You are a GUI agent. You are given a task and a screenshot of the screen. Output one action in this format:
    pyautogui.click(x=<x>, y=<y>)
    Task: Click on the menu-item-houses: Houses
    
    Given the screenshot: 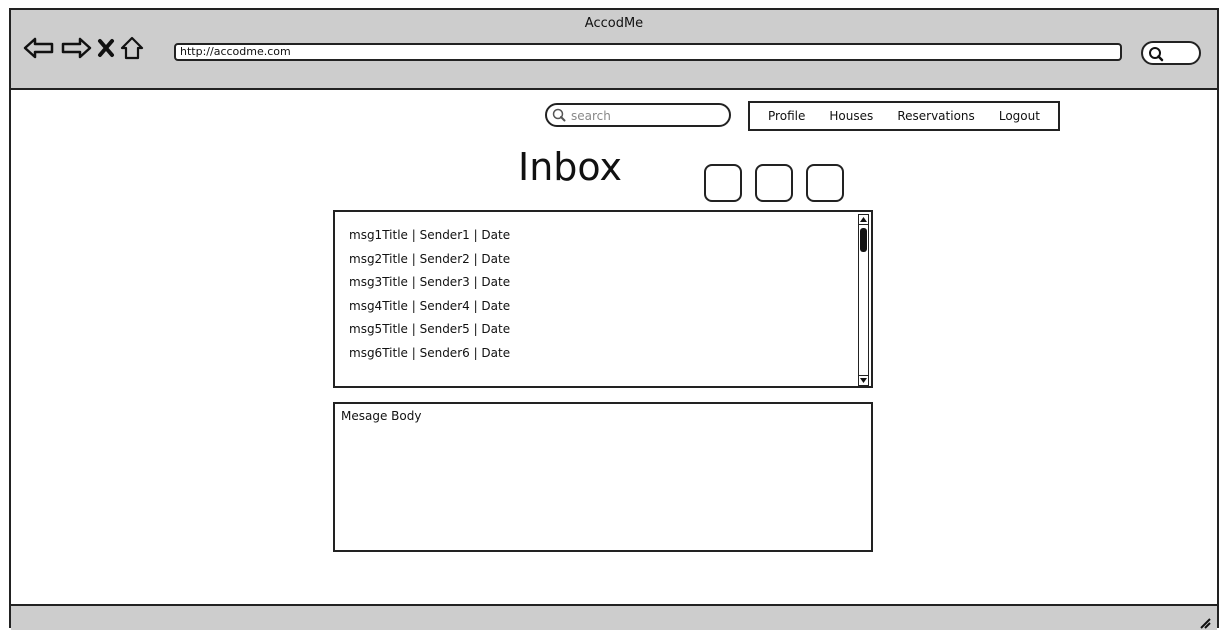 What is the action you would take?
    pyautogui.click(x=851, y=116)
    